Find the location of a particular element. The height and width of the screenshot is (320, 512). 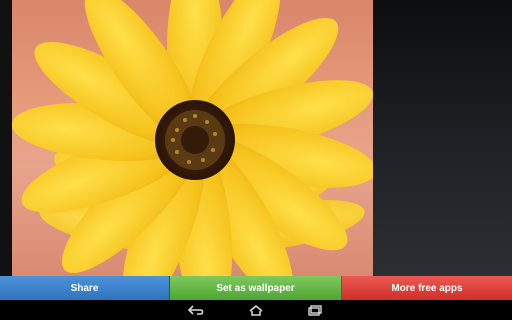

back-icon is located at coordinates (196, 310).